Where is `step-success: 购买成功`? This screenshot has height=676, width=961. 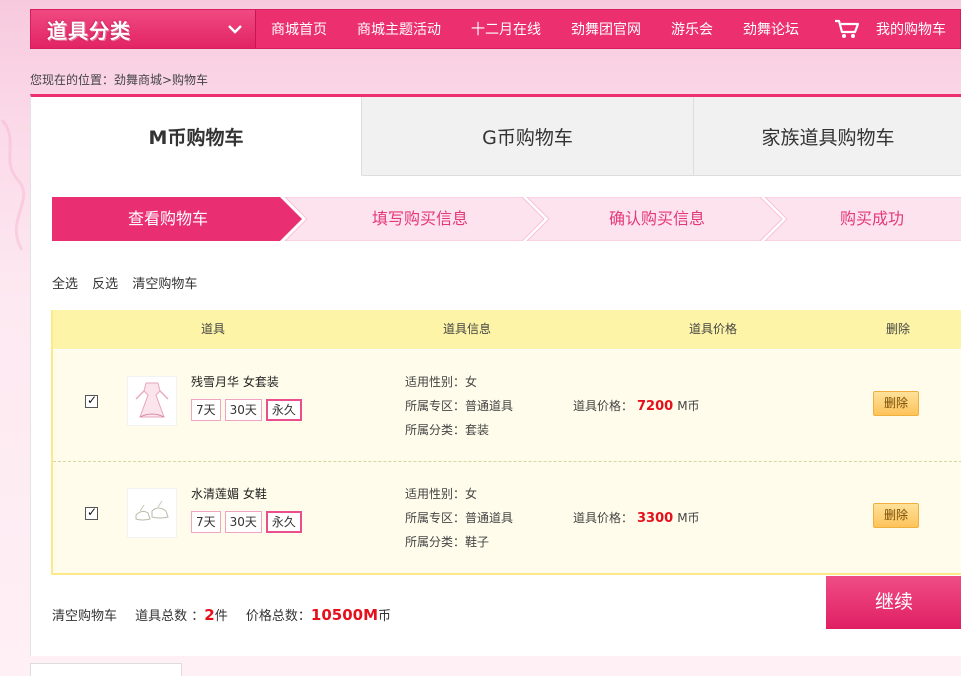 step-success: 购买成功 is located at coordinates (871, 218).